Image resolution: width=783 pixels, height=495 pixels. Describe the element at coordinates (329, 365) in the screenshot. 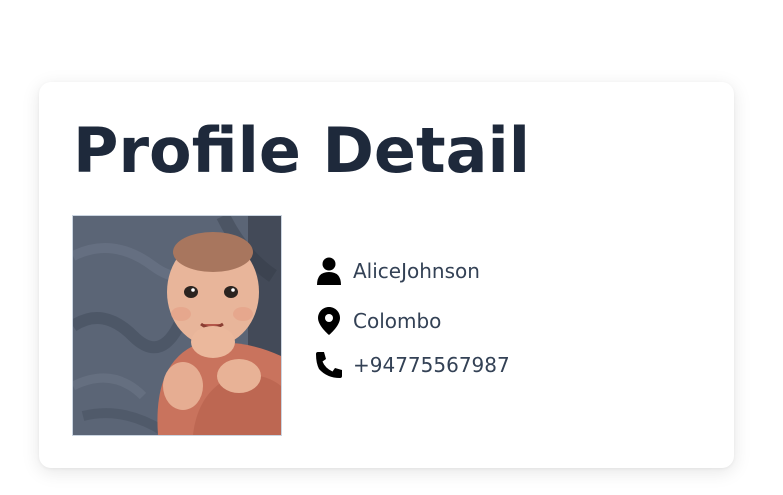

I see `phone-icon` at that location.